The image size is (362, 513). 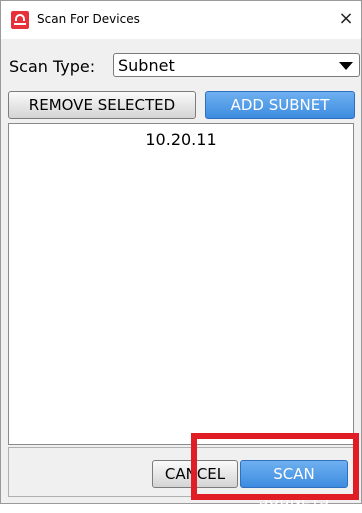 What do you see at coordinates (346, 19) in the screenshot?
I see `close-icon: ×` at bounding box center [346, 19].